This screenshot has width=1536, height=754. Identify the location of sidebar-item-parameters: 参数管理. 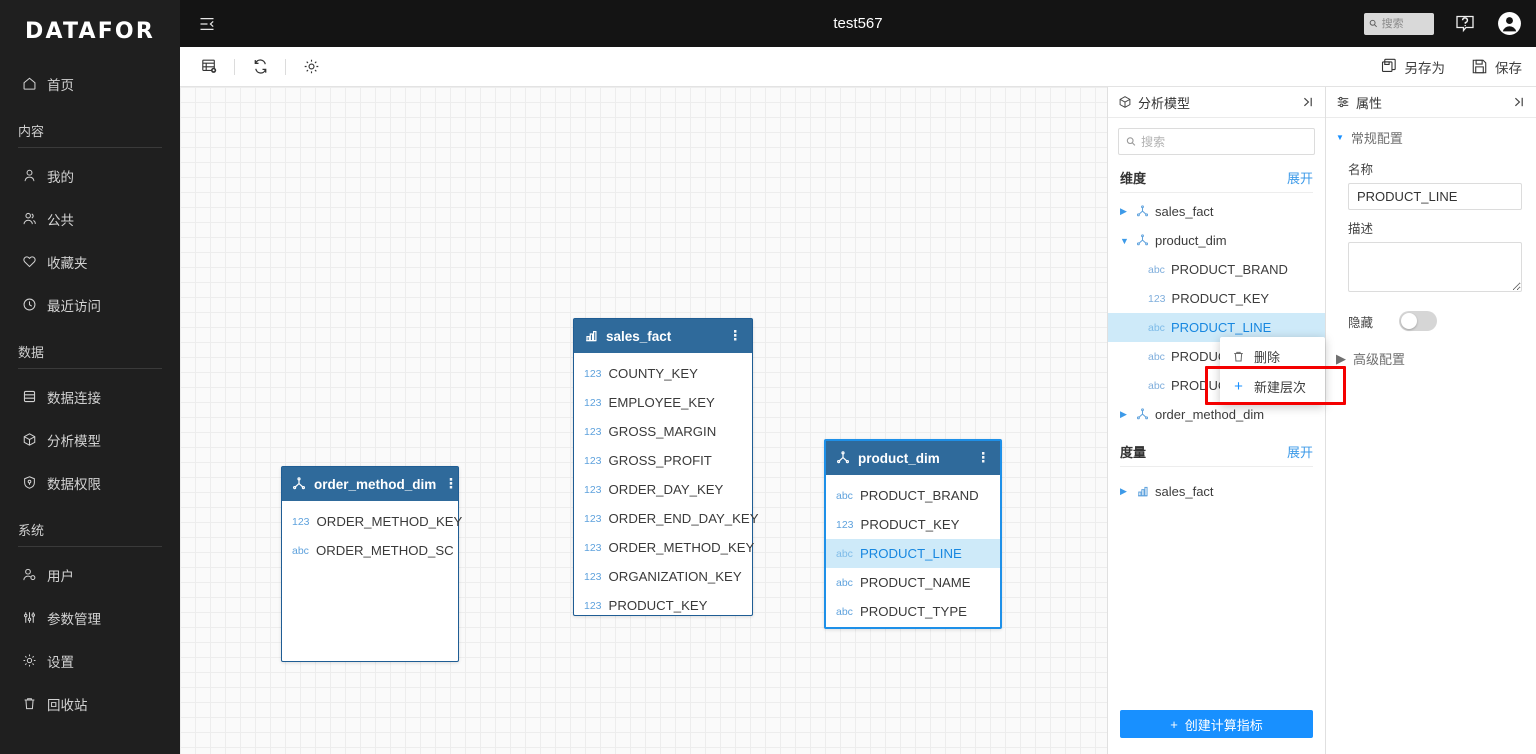
(90, 617).